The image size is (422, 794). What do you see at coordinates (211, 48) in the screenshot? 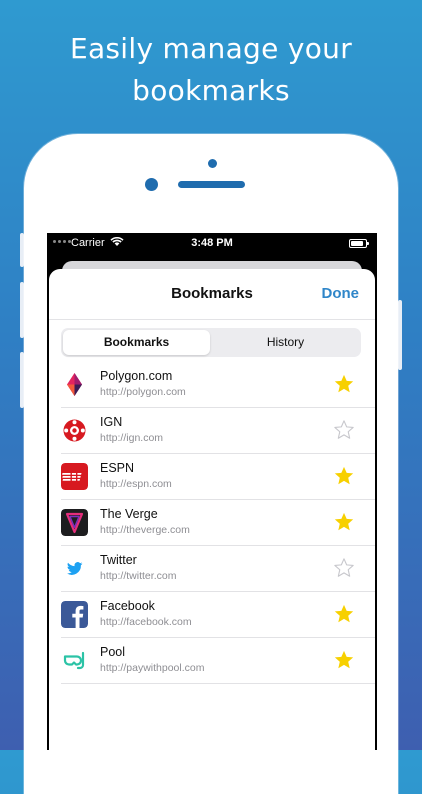
I see `headline-line-1: Easily manage your` at bounding box center [211, 48].